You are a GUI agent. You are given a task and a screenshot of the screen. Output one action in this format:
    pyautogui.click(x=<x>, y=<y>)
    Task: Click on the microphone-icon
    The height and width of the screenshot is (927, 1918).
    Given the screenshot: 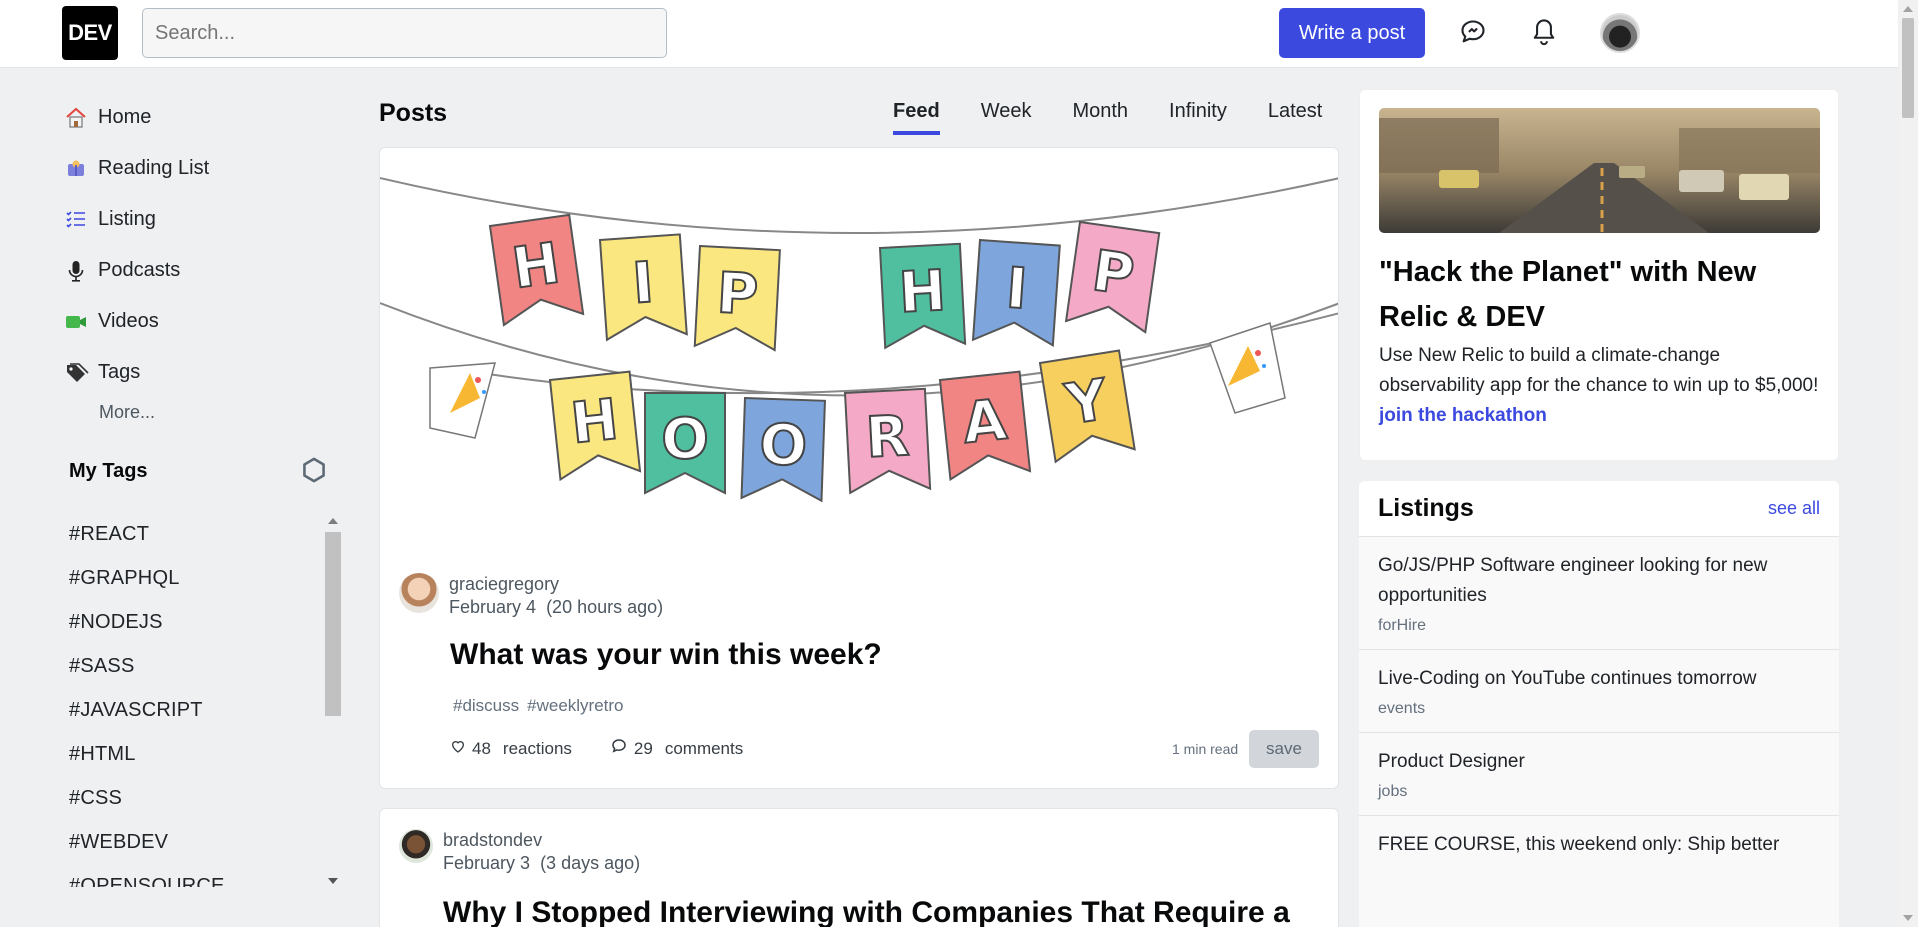 What is the action you would take?
    pyautogui.click(x=81, y=271)
    